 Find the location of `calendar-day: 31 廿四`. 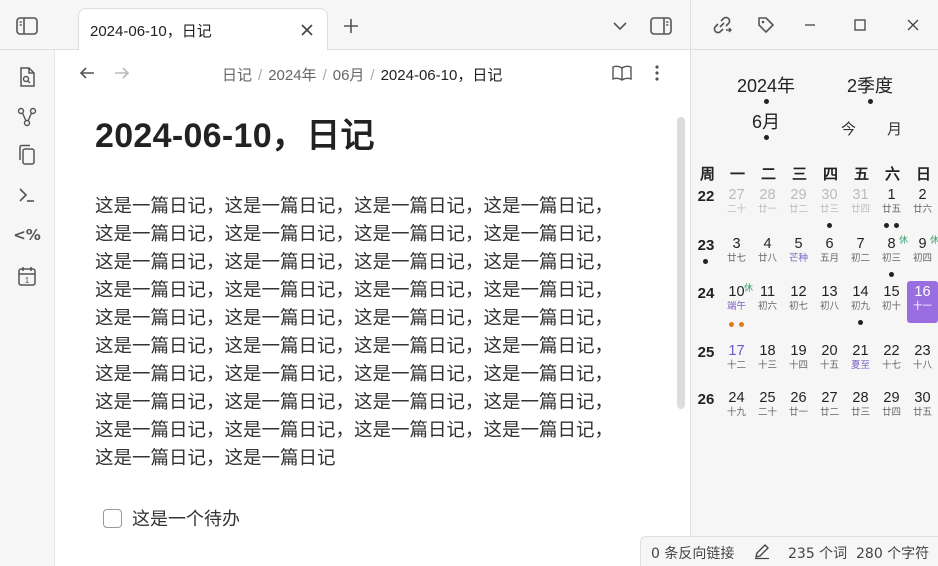

calendar-day: 31 廿四 is located at coordinates (860, 208).